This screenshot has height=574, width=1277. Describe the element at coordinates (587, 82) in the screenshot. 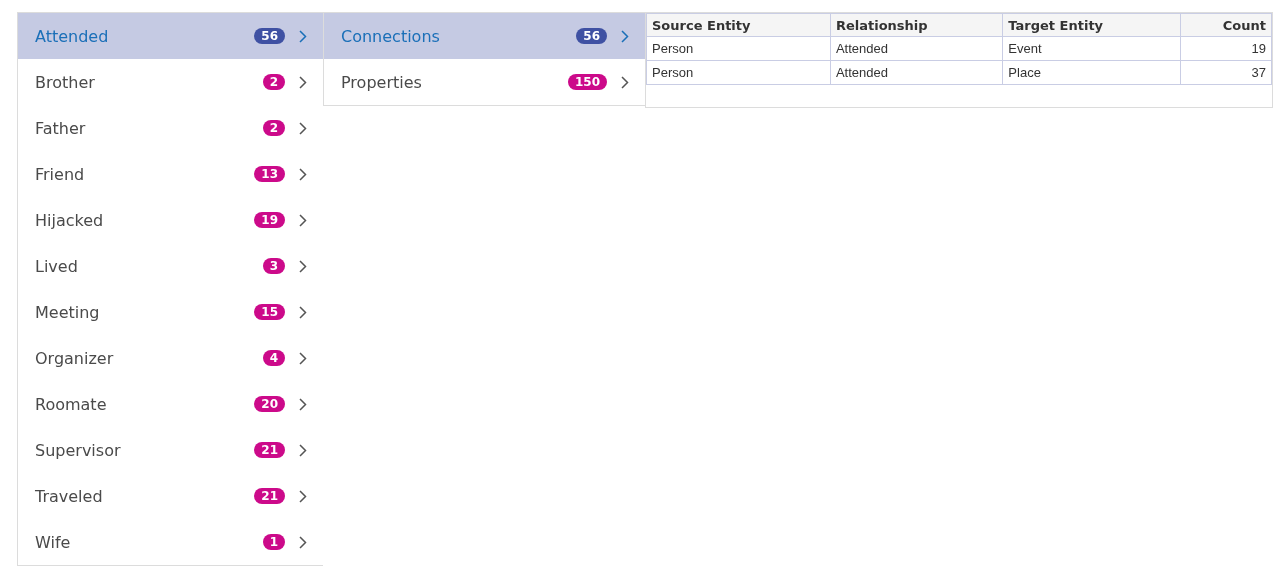

I see `count-badge: 150` at that location.